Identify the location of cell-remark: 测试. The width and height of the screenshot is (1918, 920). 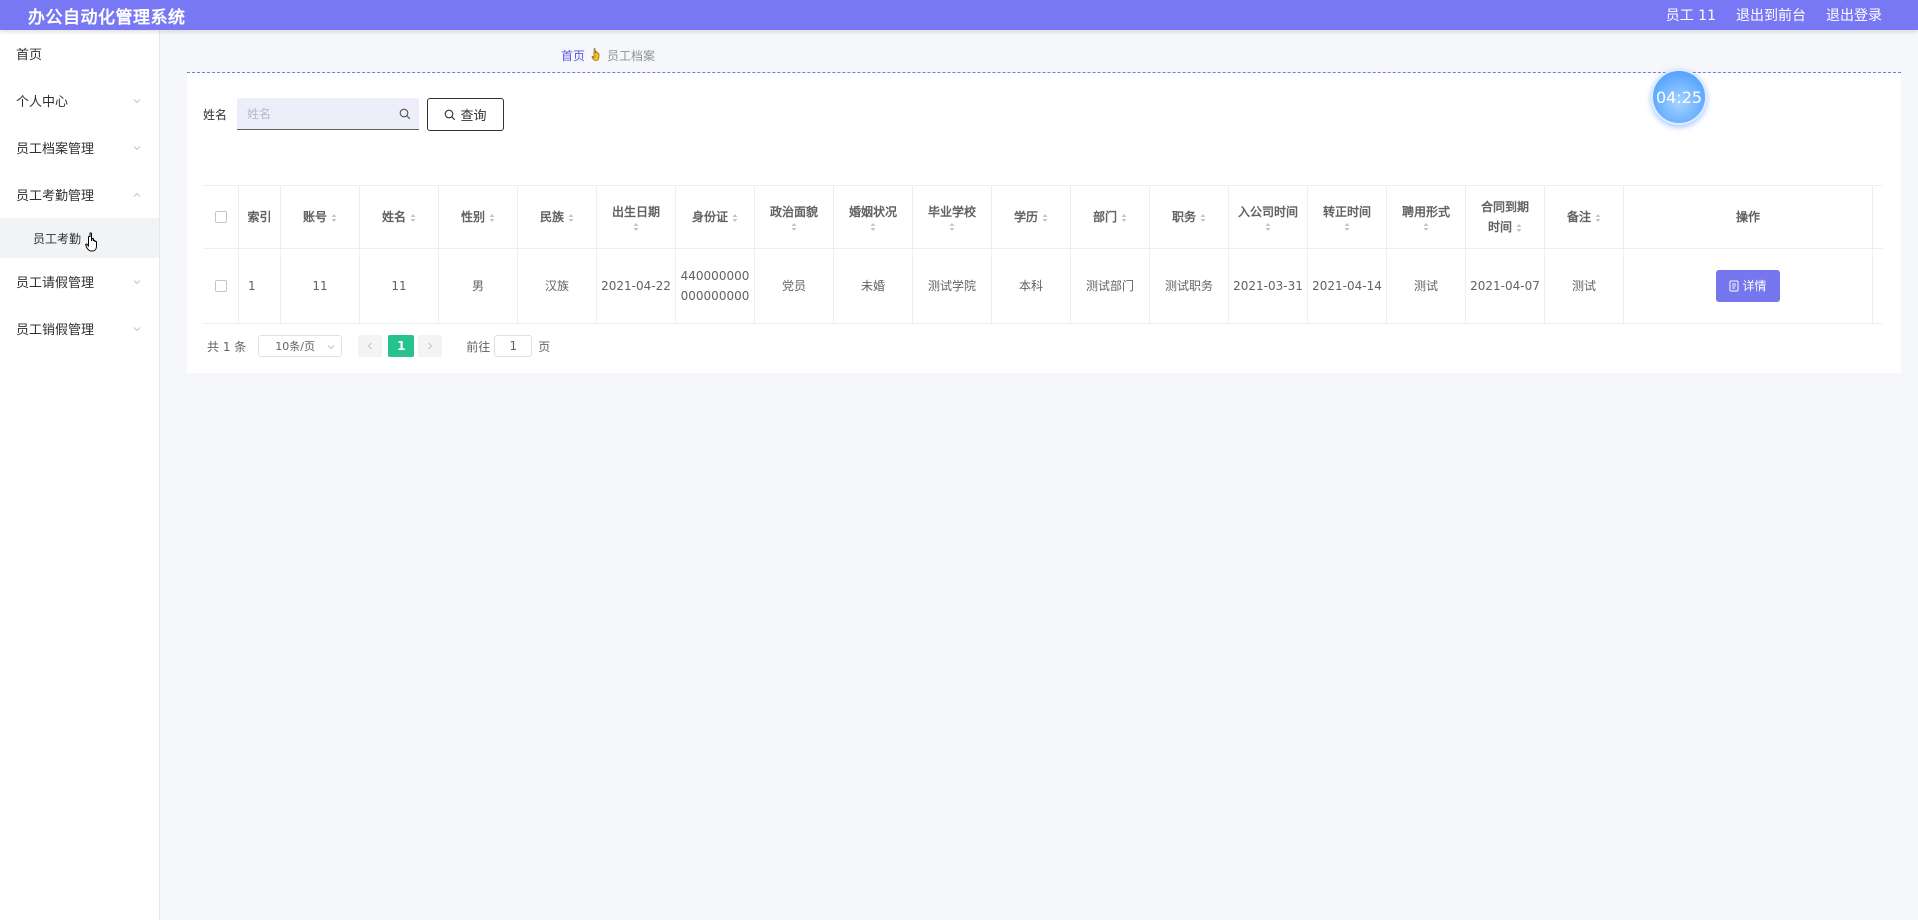
(1584, 286).